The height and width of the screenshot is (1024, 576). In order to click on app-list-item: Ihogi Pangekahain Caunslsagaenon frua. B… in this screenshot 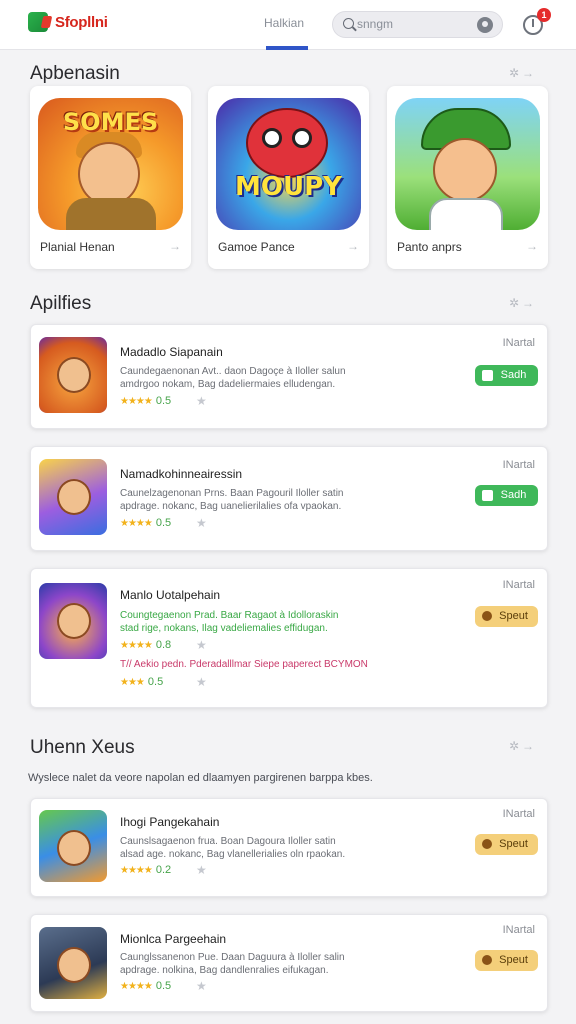, I will do `click(289, 847)`.